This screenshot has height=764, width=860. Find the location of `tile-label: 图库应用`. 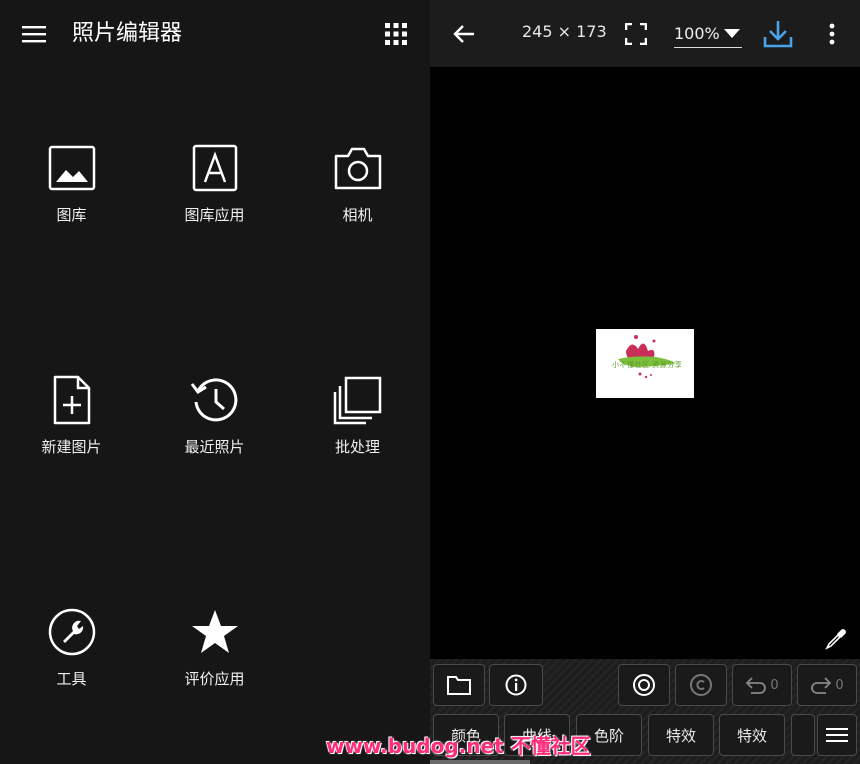

tile-label: 图库应用 is located at coordinates (214, 215).